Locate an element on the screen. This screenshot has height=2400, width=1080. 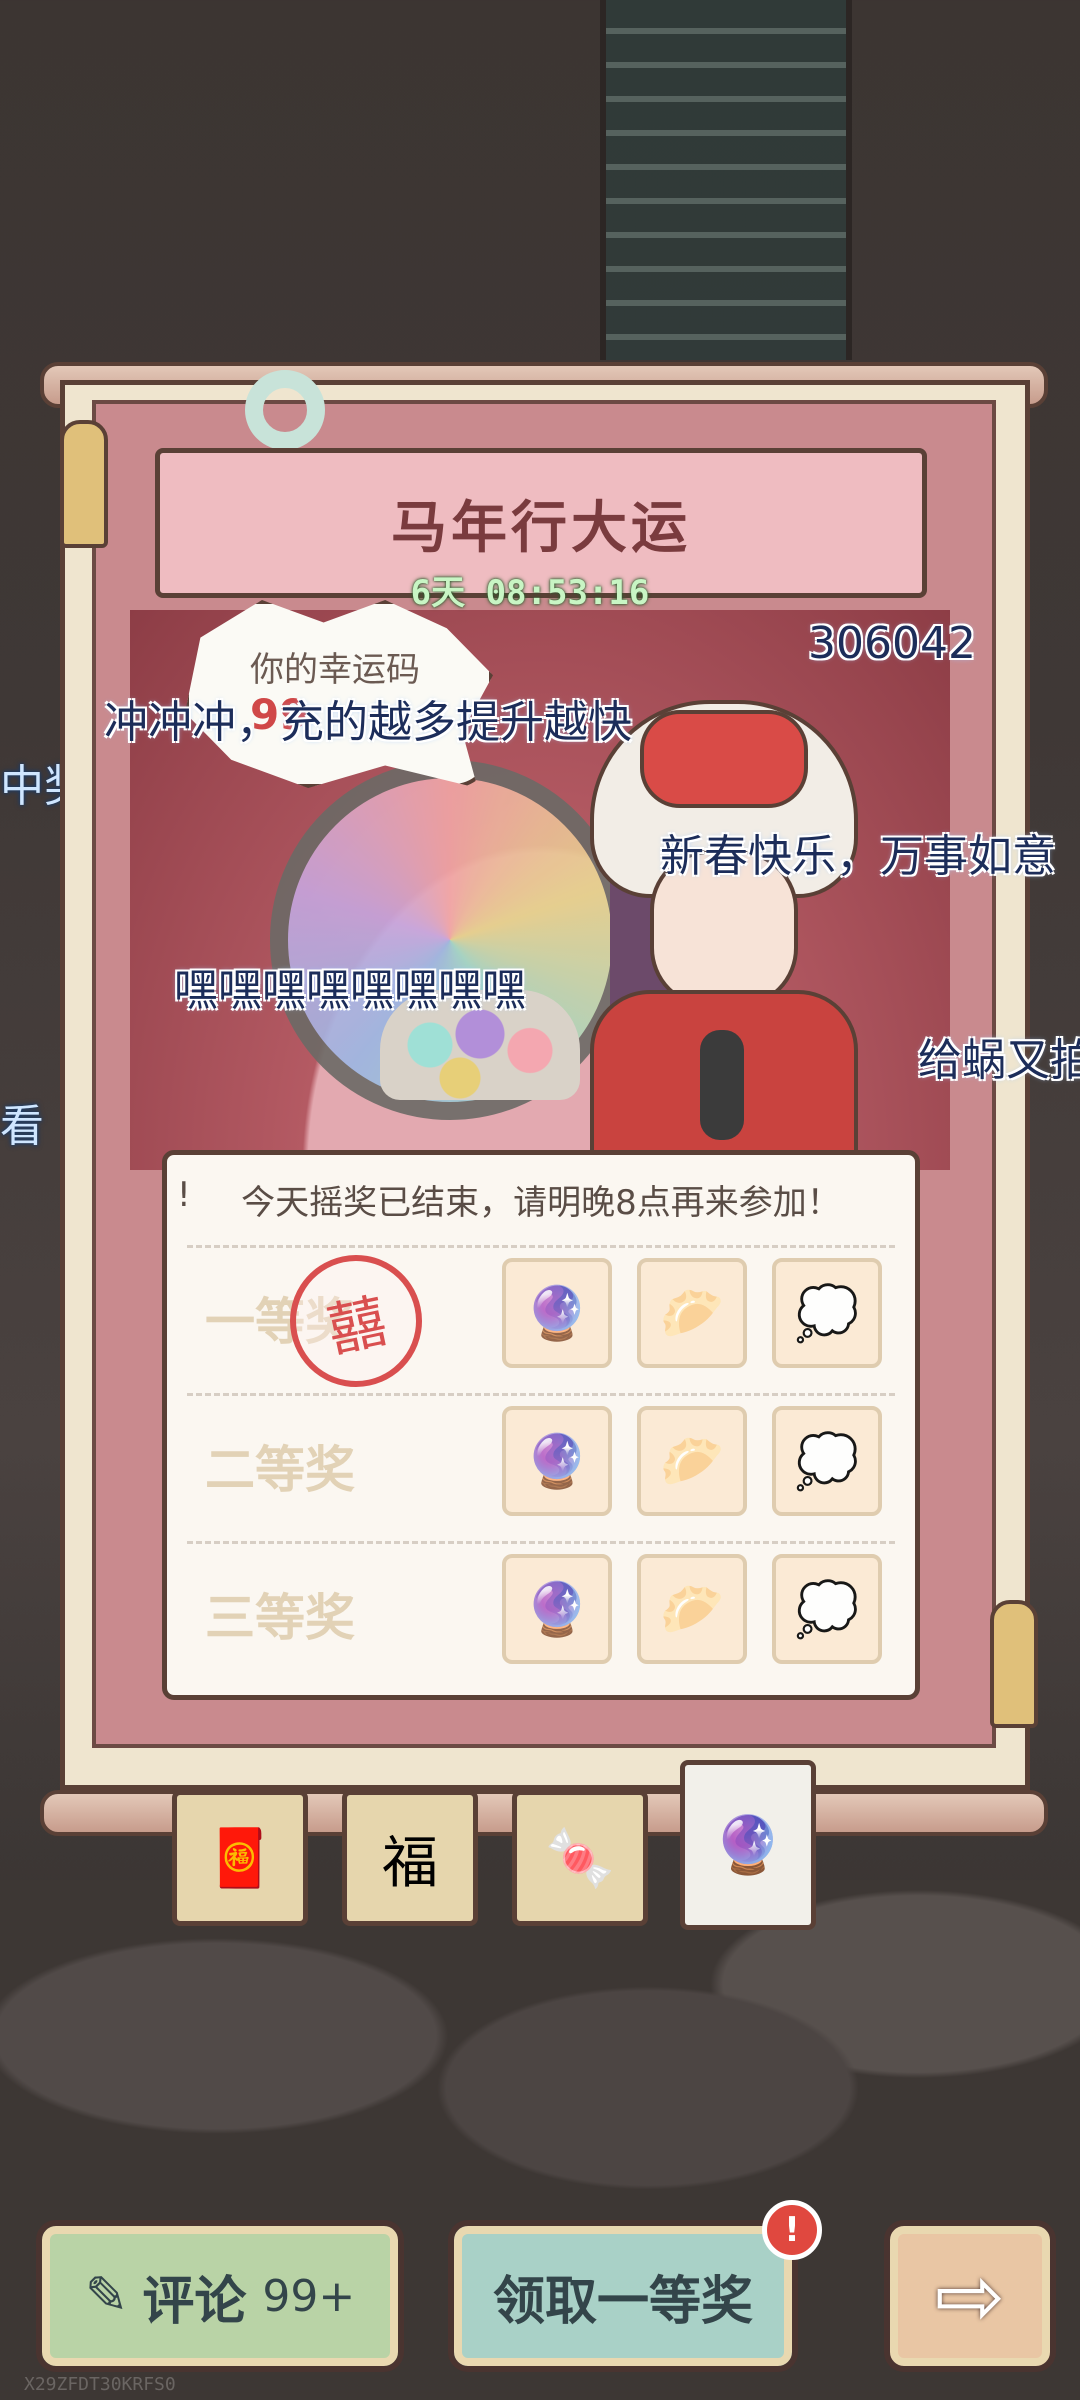
danmaku-message: 306042 is located at coordinates (892, 643).